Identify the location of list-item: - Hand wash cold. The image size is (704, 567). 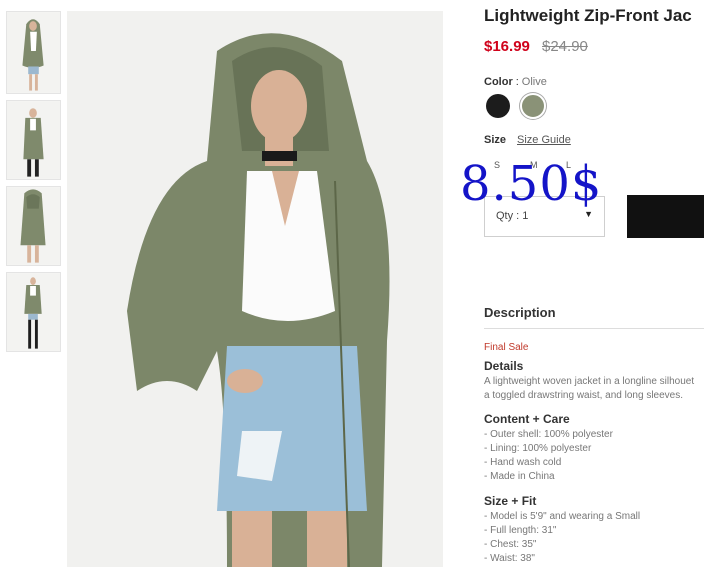
(523, 462).